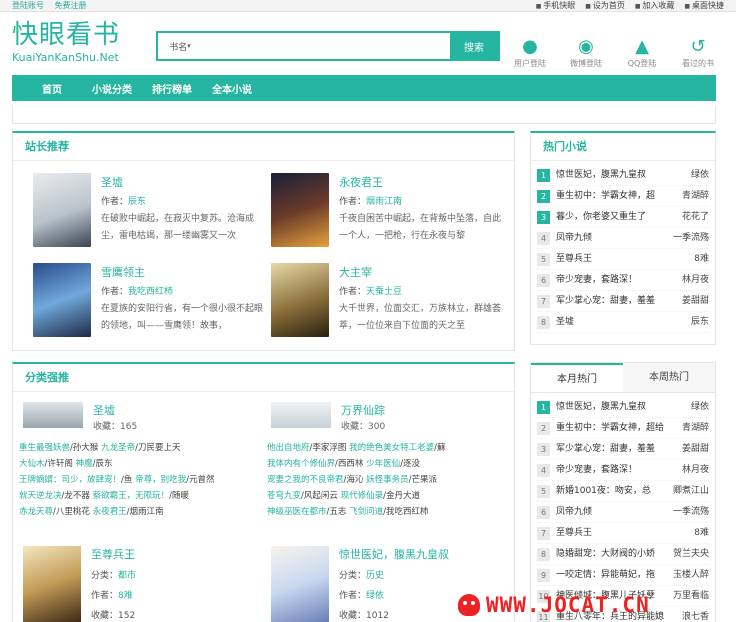 The height and width of the screenshot is (622, 736). I want to click on mobile-link: 手机快眼, so click(555, 5).